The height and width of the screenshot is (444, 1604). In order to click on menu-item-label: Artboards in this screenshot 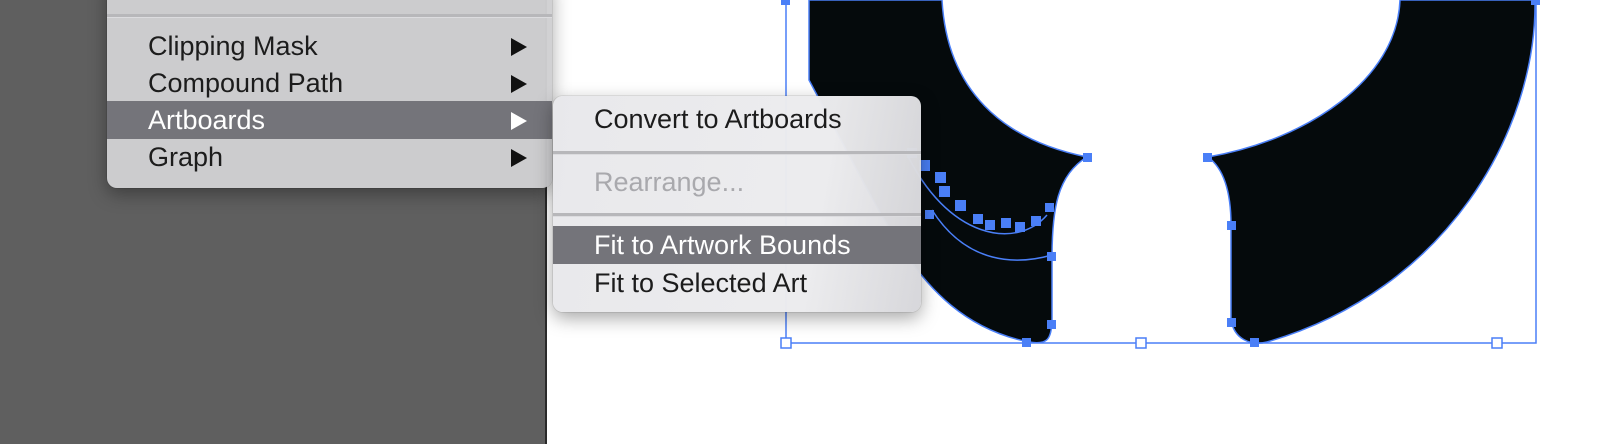, I will do `click(207, 119)`.